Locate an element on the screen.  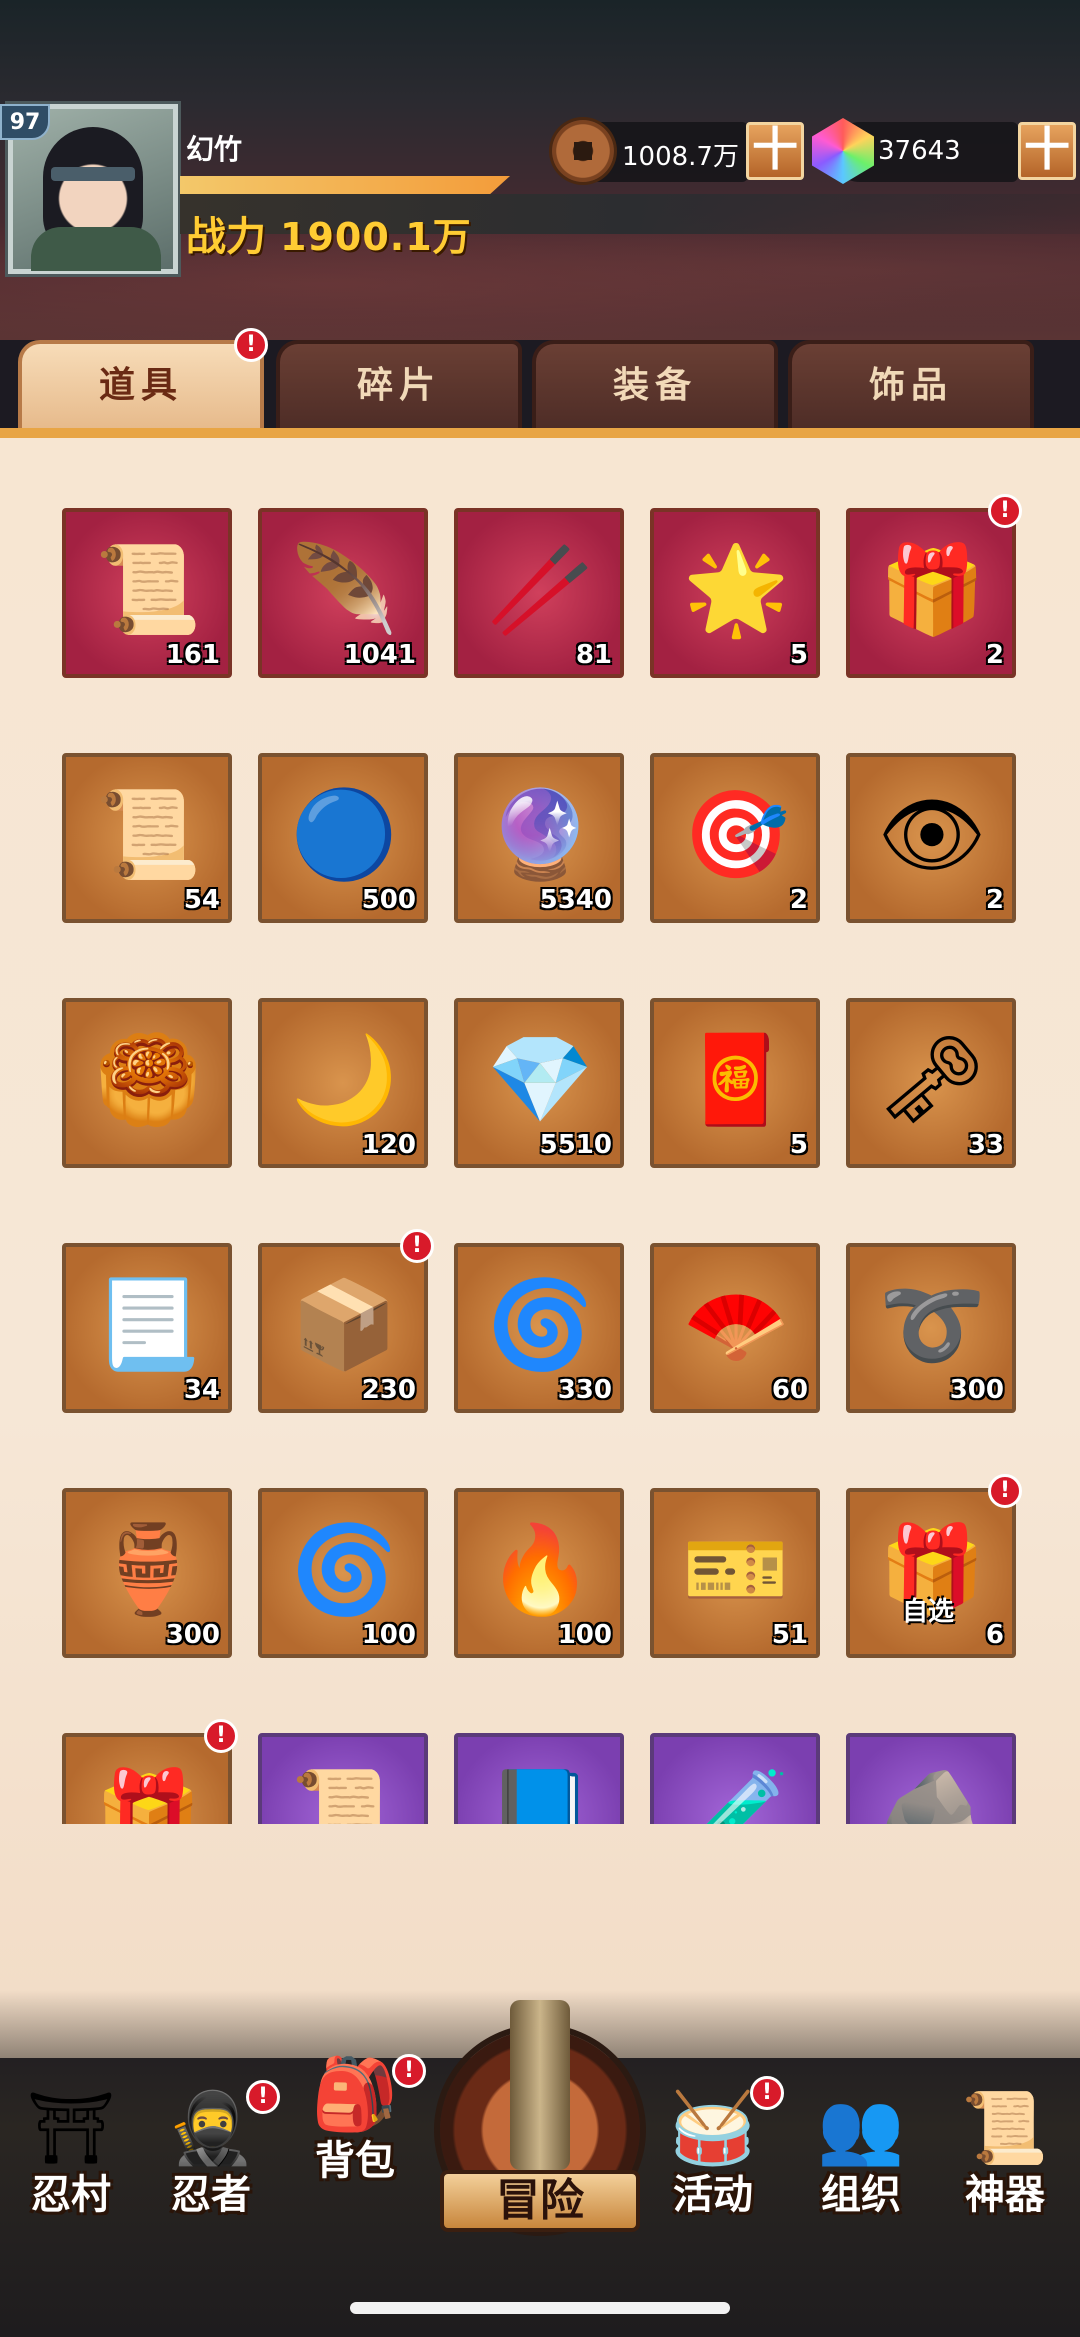
item-count: 5340 is located at coordinates (575, 900).